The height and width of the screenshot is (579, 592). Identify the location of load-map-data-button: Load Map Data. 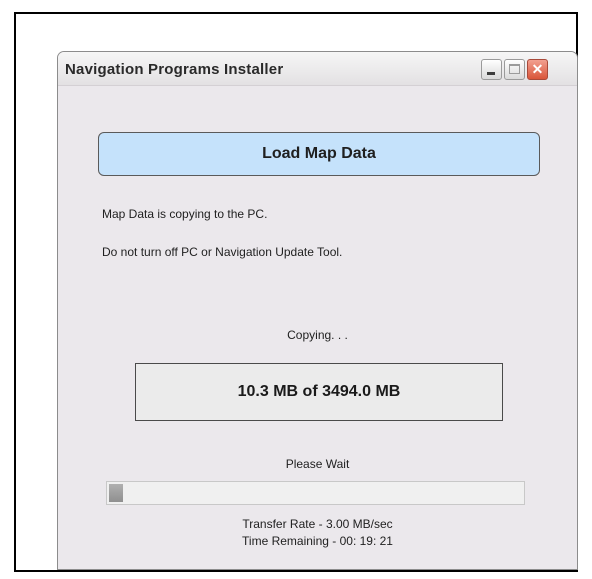
(319, 154).